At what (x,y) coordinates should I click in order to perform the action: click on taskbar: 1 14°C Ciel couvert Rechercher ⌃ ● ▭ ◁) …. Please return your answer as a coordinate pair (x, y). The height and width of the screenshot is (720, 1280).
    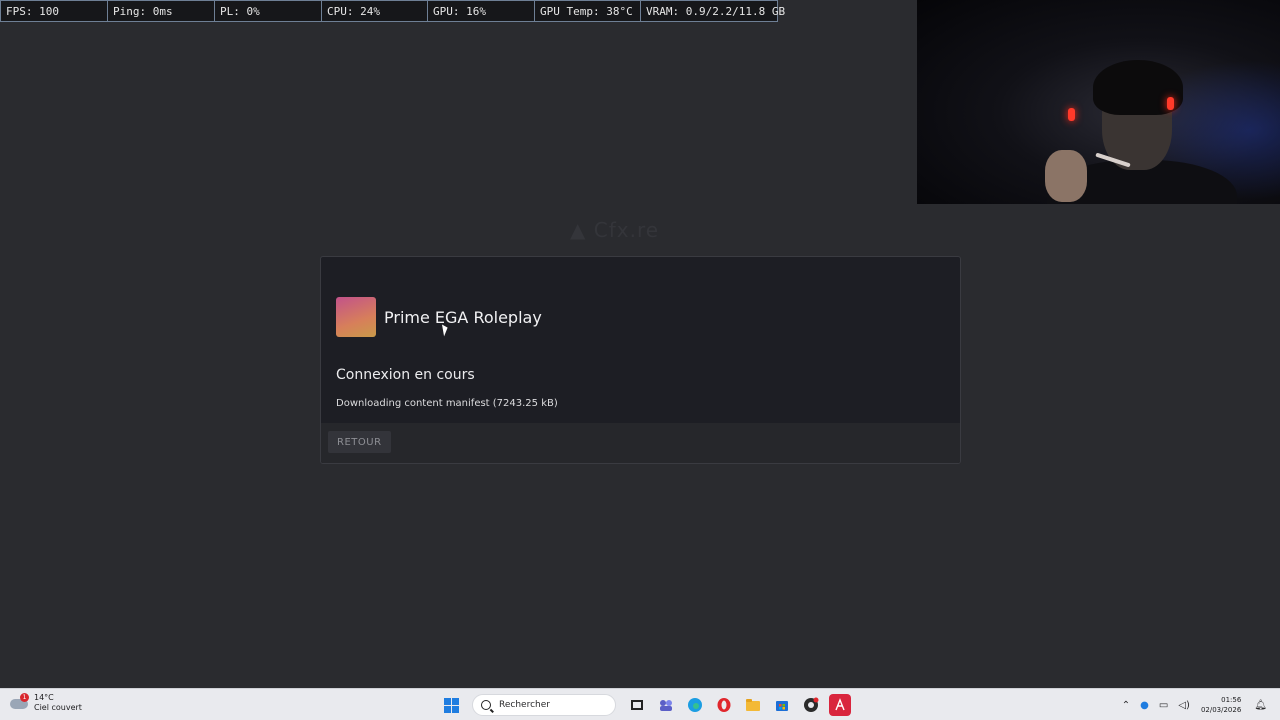
    Looking at the image, I should click on (640, 704).